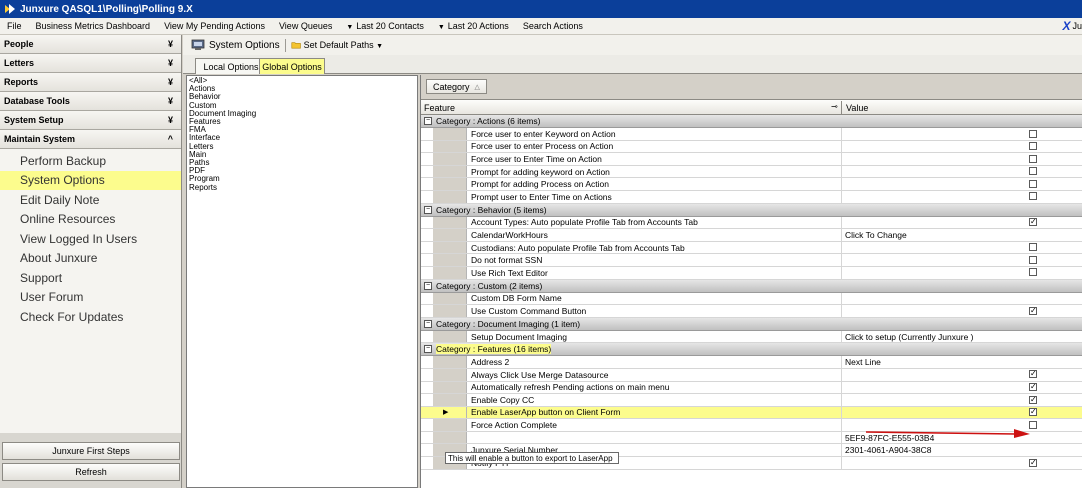 The width and height of the screenshot is (1082, 488). Describe the element at coordinates (302, 162) in the screenshot. I see `list-item: Paths` at that location.